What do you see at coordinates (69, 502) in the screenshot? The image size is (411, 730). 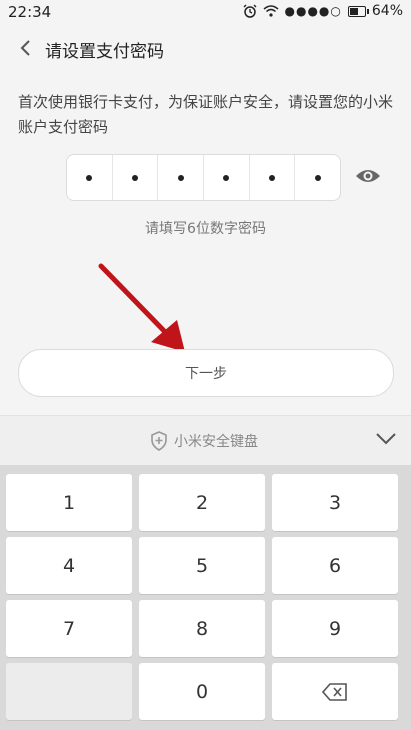 I see `key-1: 1` at bounding box center [69, 502].